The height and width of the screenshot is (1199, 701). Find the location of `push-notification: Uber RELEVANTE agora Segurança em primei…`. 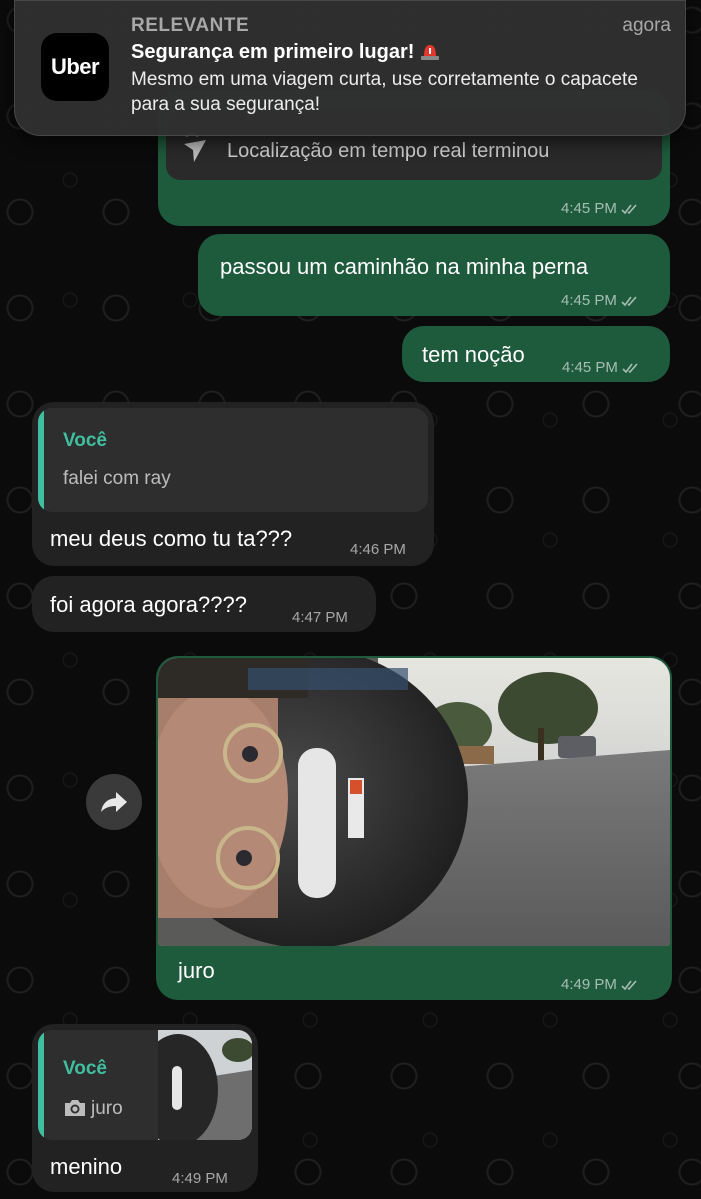

push-notification: Uber RELEVANTE agora Segurança em primei… is located at coordinates (350, 68).